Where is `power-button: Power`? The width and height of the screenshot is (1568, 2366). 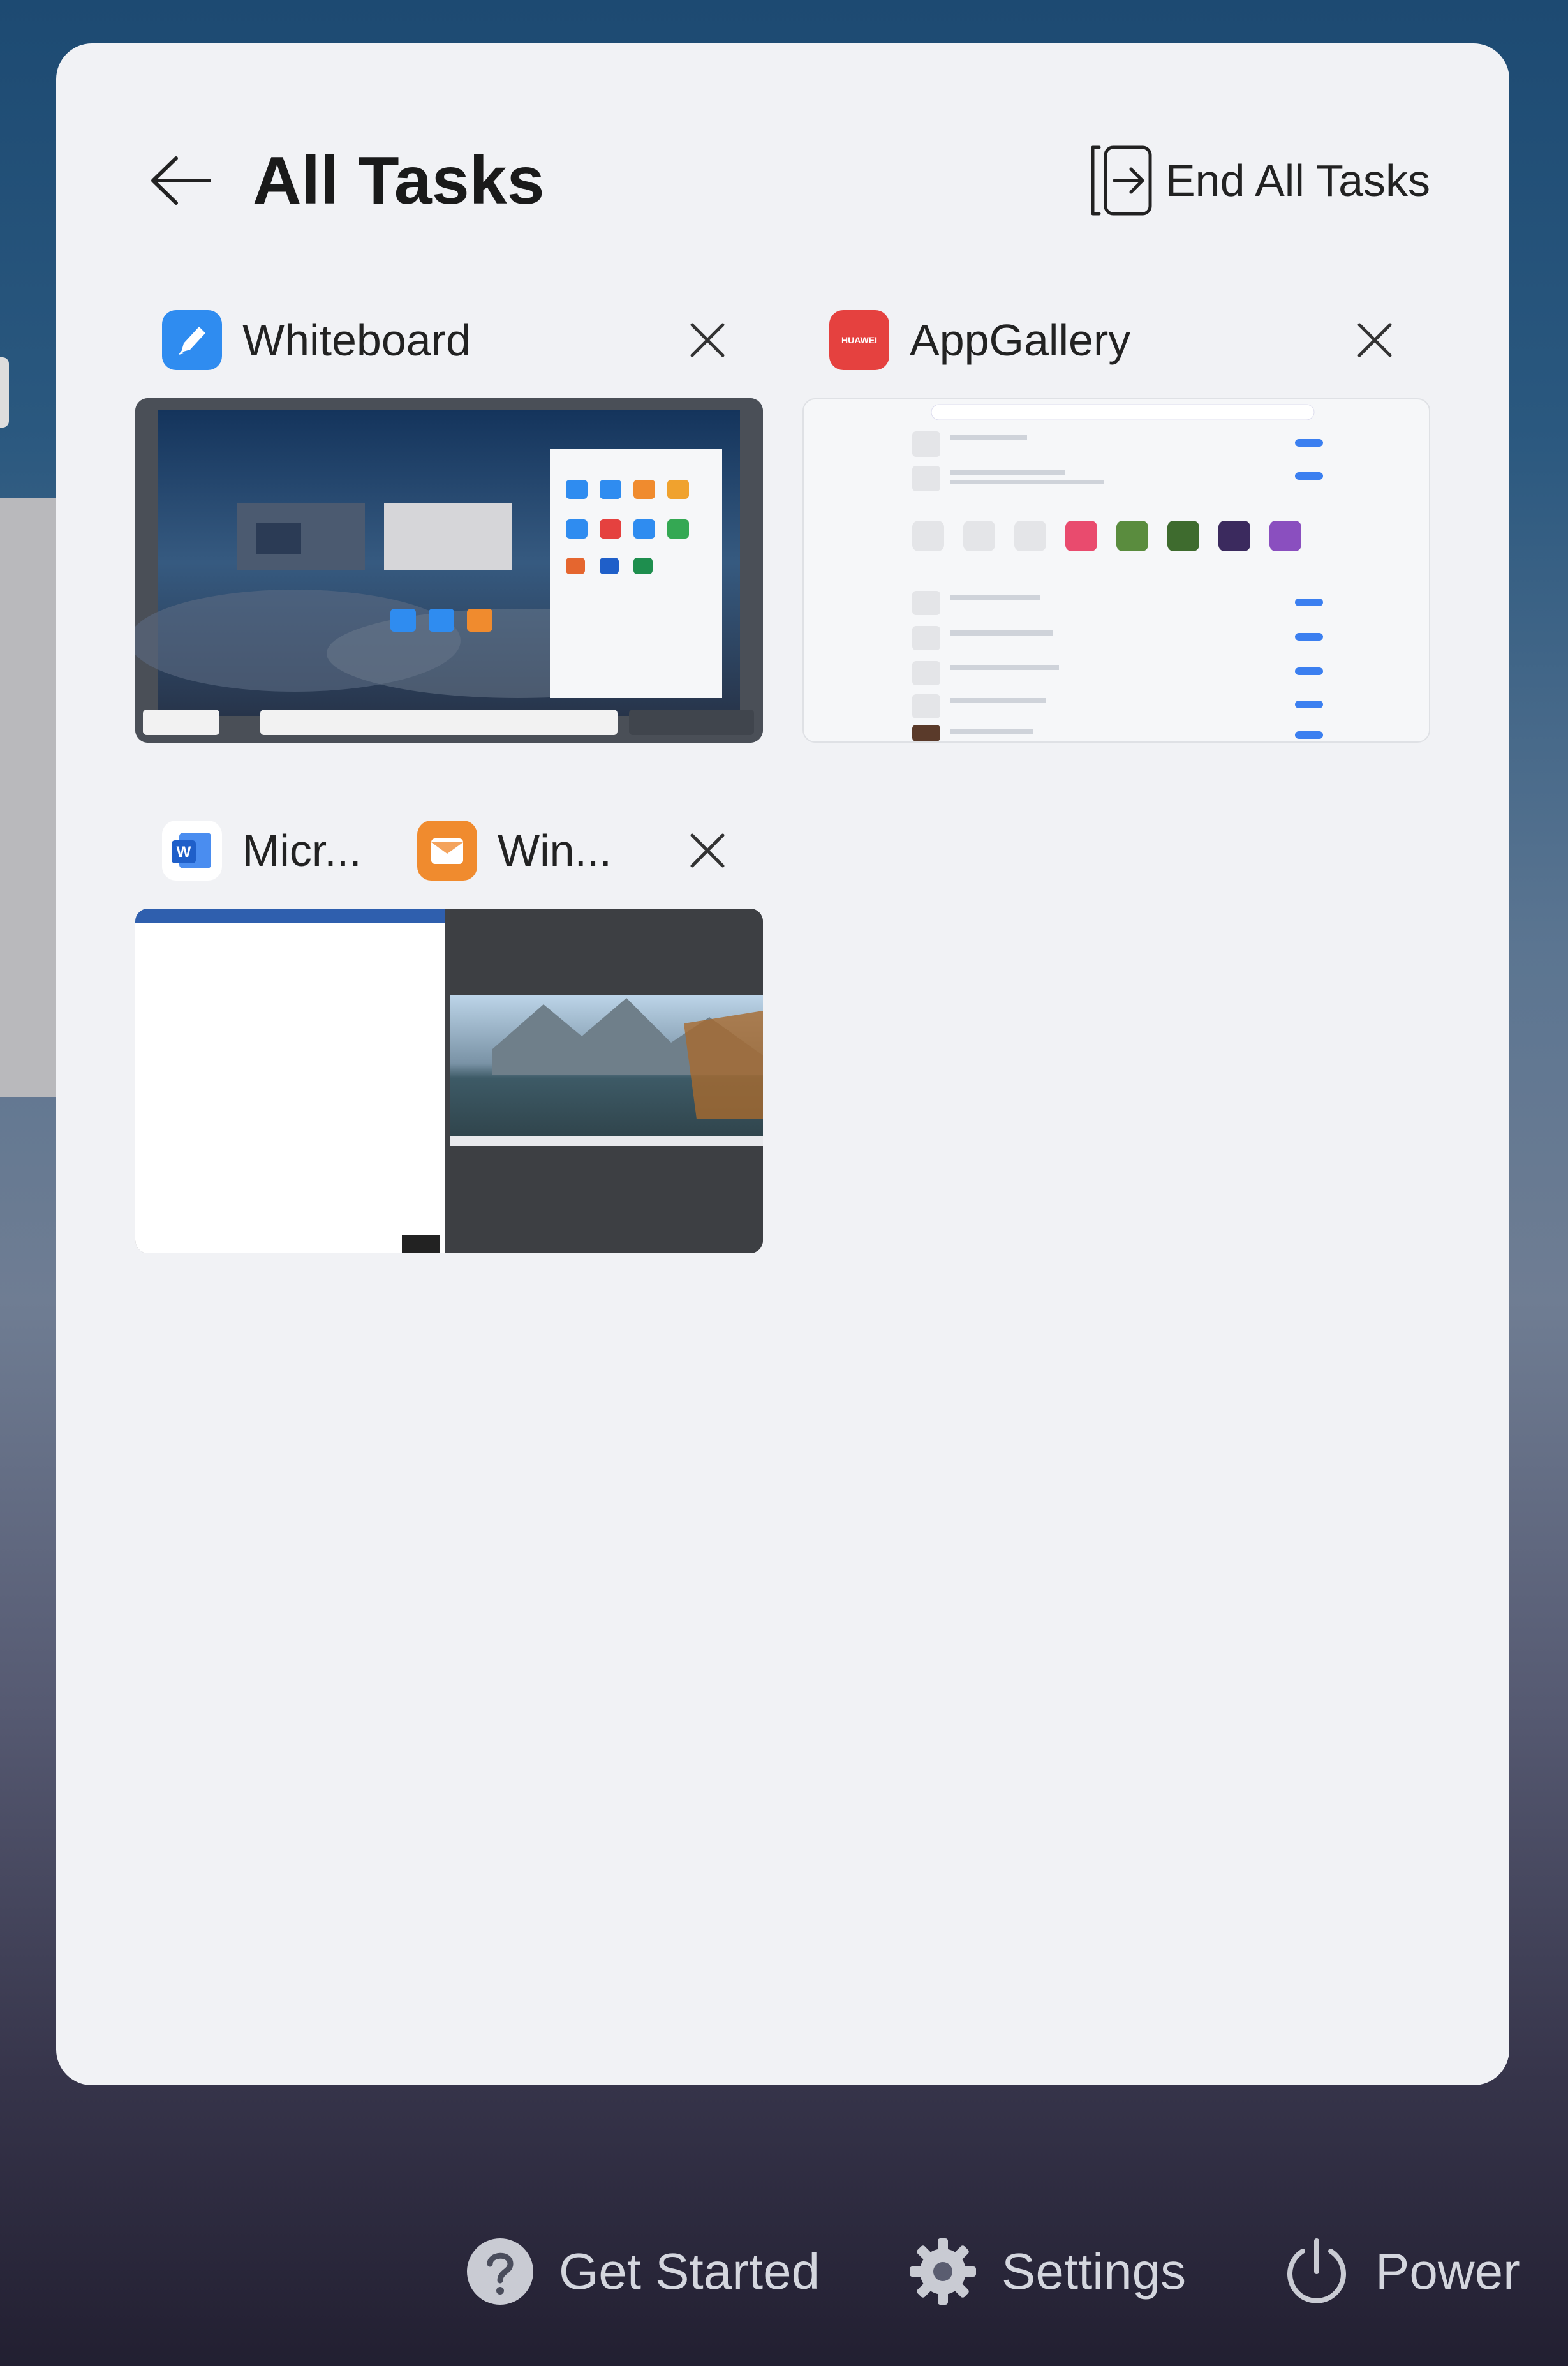 power-button: Power is located at coordinates (1400, 2271).